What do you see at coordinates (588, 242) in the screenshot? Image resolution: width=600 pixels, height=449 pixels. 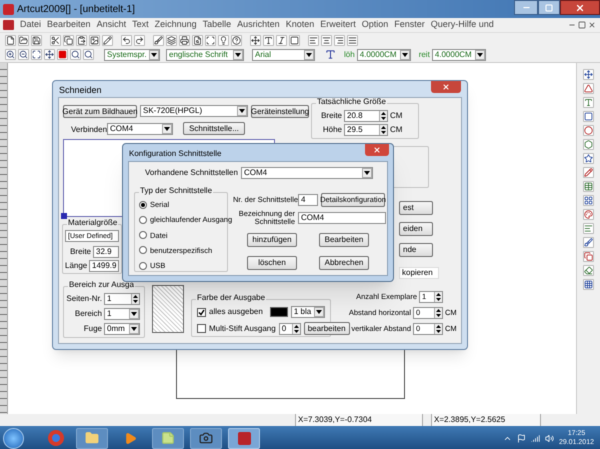 I see `brush-tool-icon` at bounding box center [588, 242].